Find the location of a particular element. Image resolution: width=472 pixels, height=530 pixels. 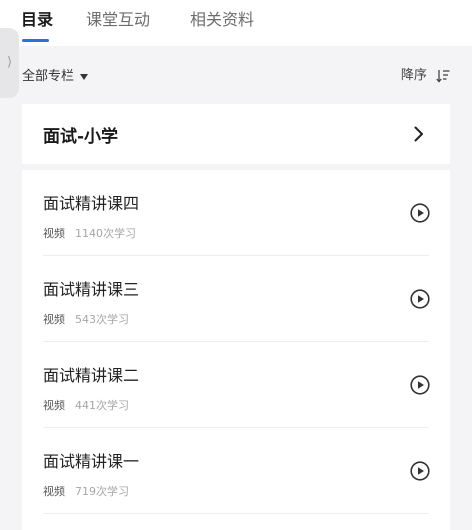

section-header: 面试-小学 is located at coordinates (236, 134).